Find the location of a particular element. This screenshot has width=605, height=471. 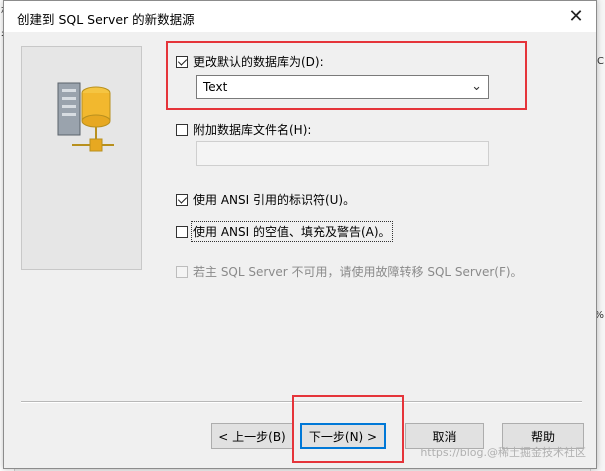

failover-label: 若主 SQL Server 不可用，请使用故障转移 SQL Server(F)。 is located at coordinates (358, 272).